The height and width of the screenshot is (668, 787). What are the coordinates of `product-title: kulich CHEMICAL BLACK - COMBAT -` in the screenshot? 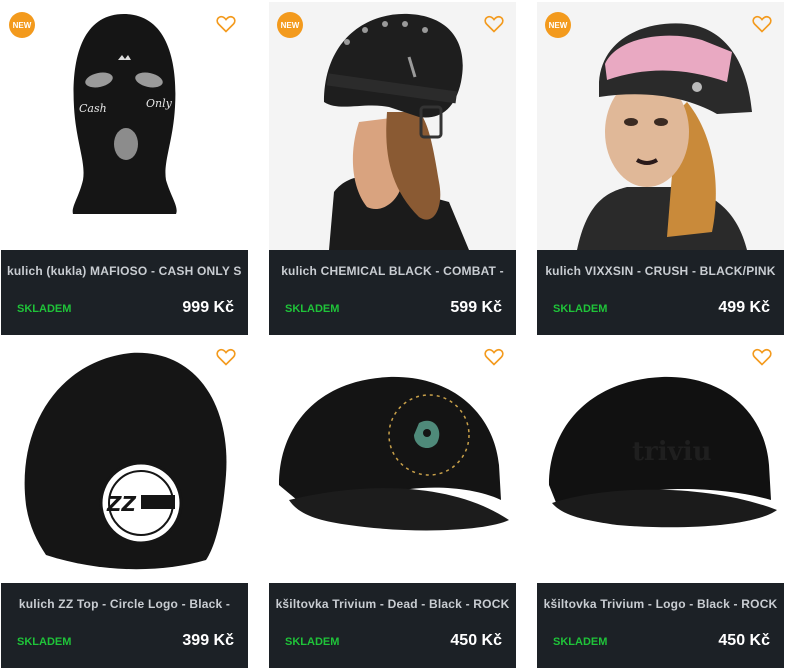 It's located at (392, 271).